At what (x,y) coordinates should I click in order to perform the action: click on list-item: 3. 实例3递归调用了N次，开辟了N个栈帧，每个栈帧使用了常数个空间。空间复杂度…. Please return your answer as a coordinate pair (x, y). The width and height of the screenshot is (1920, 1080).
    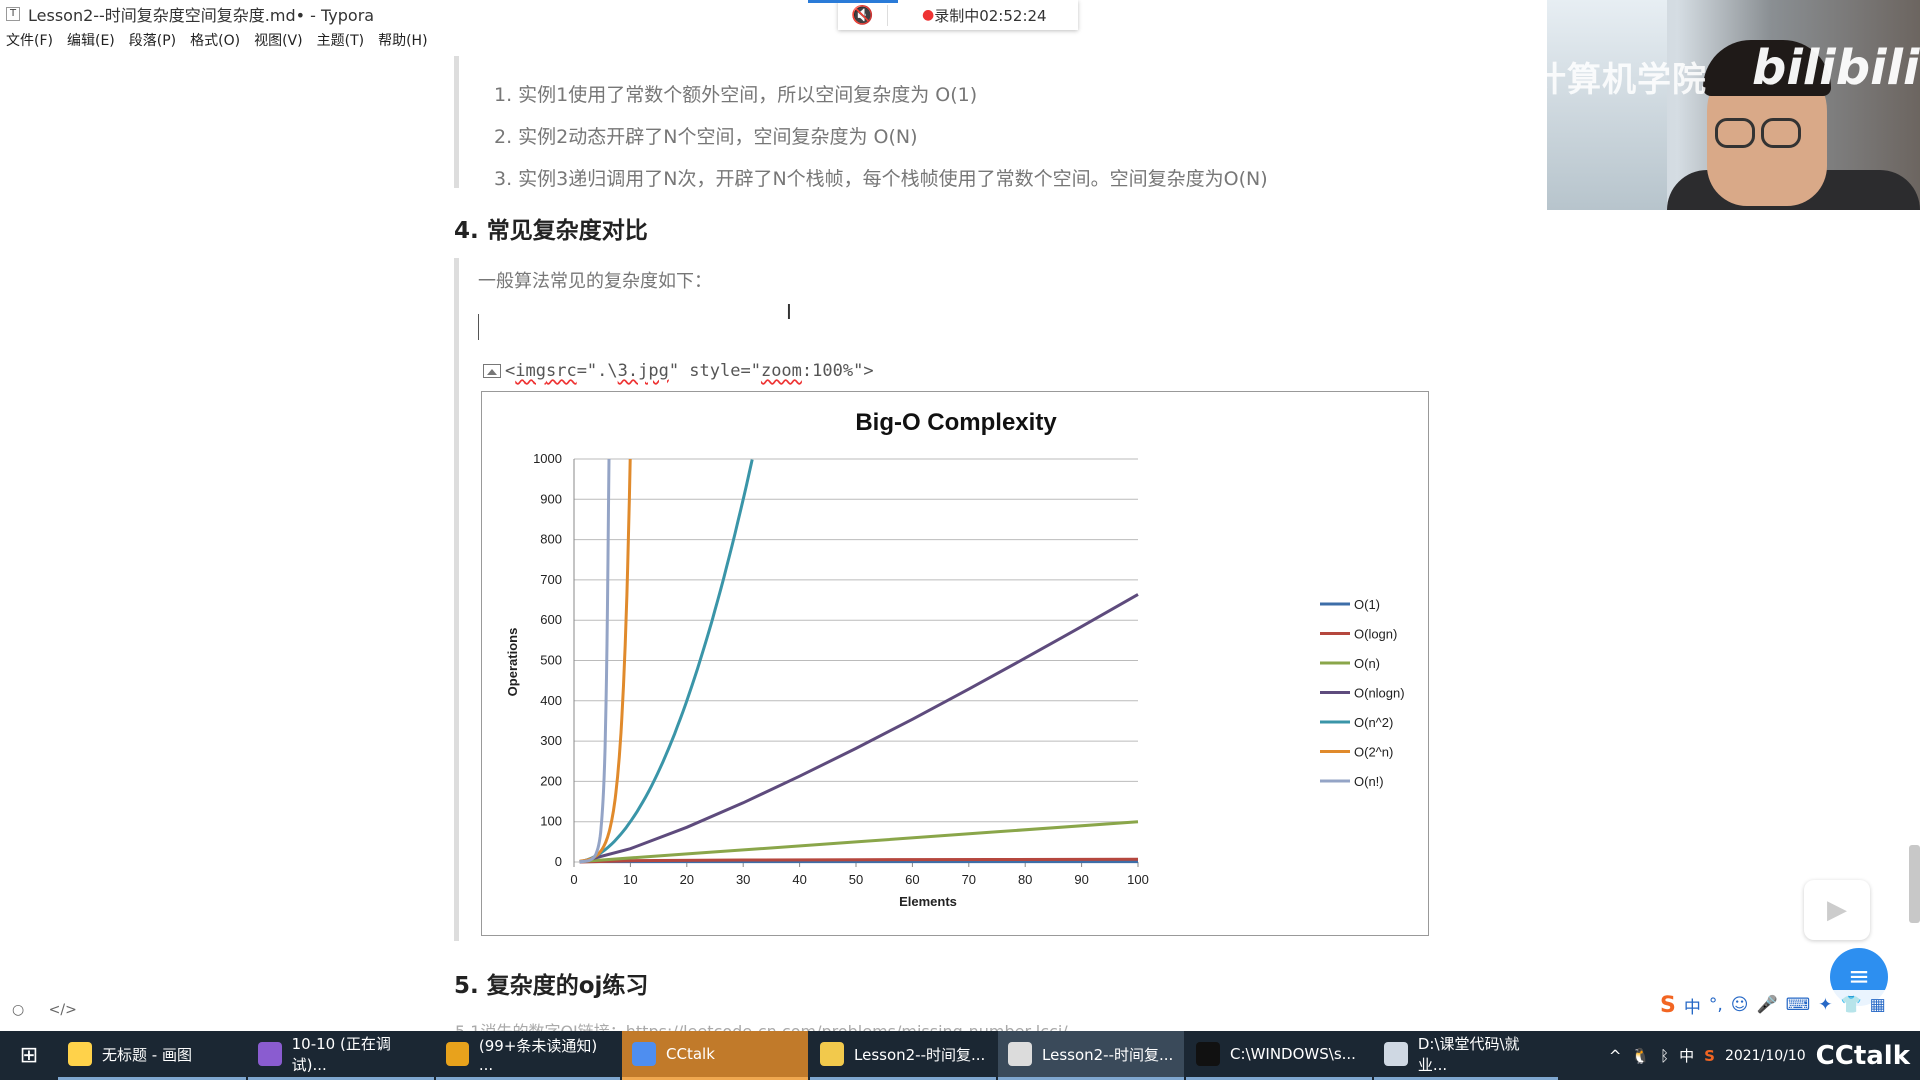
    Looking at the image, I should click on (881, 179).